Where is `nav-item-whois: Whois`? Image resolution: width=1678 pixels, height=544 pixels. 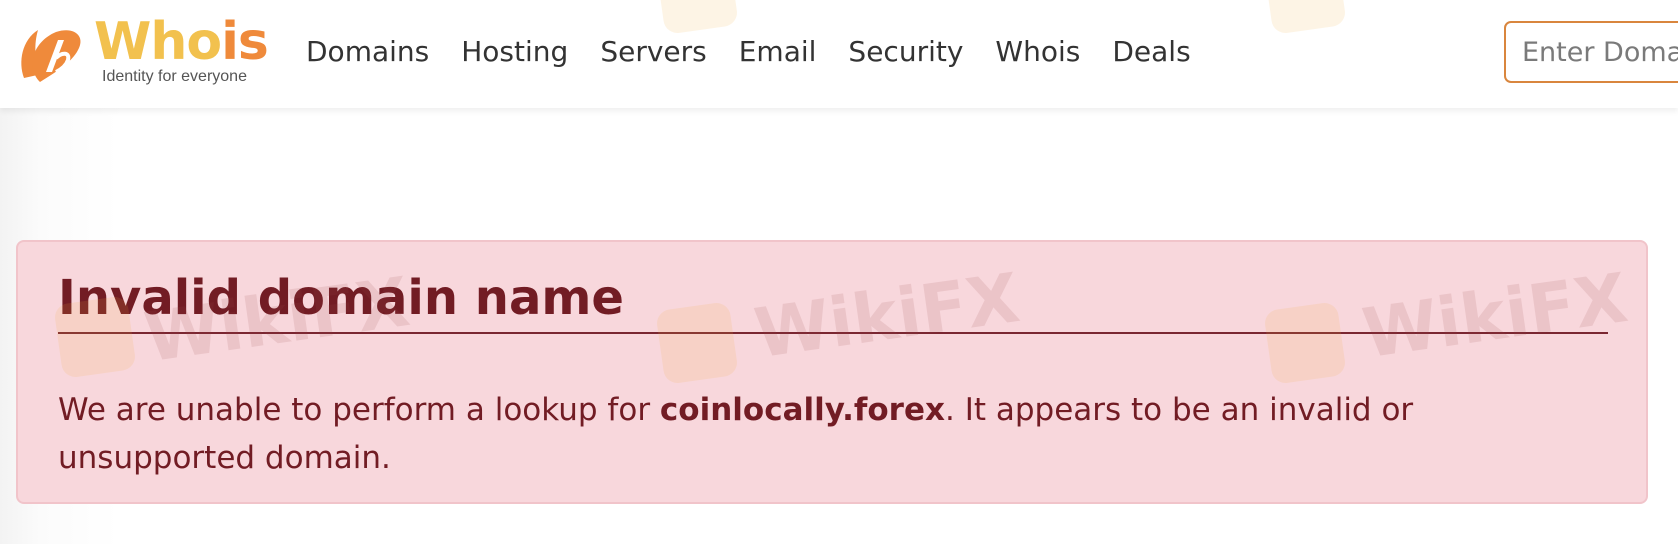 nav-item-whois: Whois is located at coordinates (1037, 52).